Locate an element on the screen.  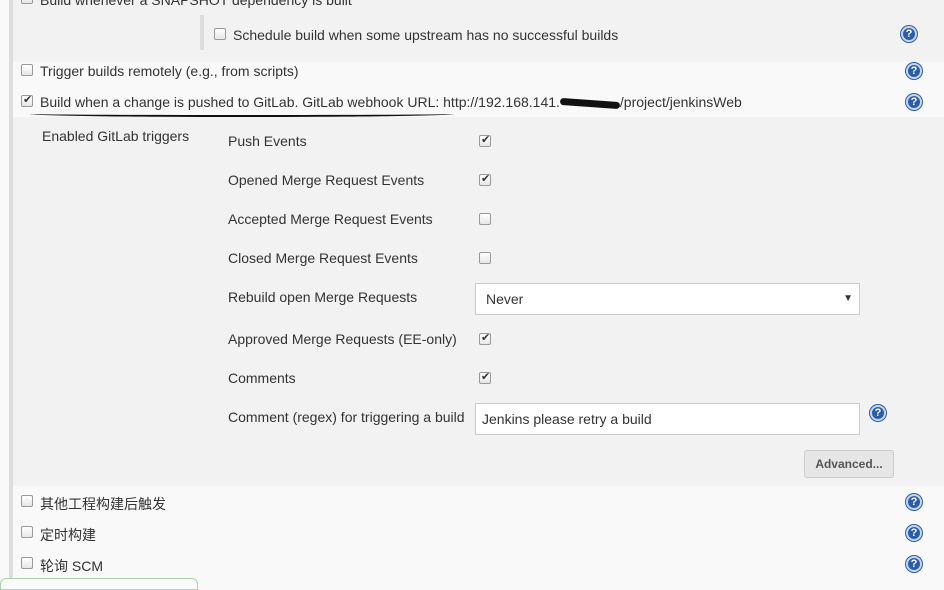
schedule-upstream-checkbox is located at coordinates (220, 34).